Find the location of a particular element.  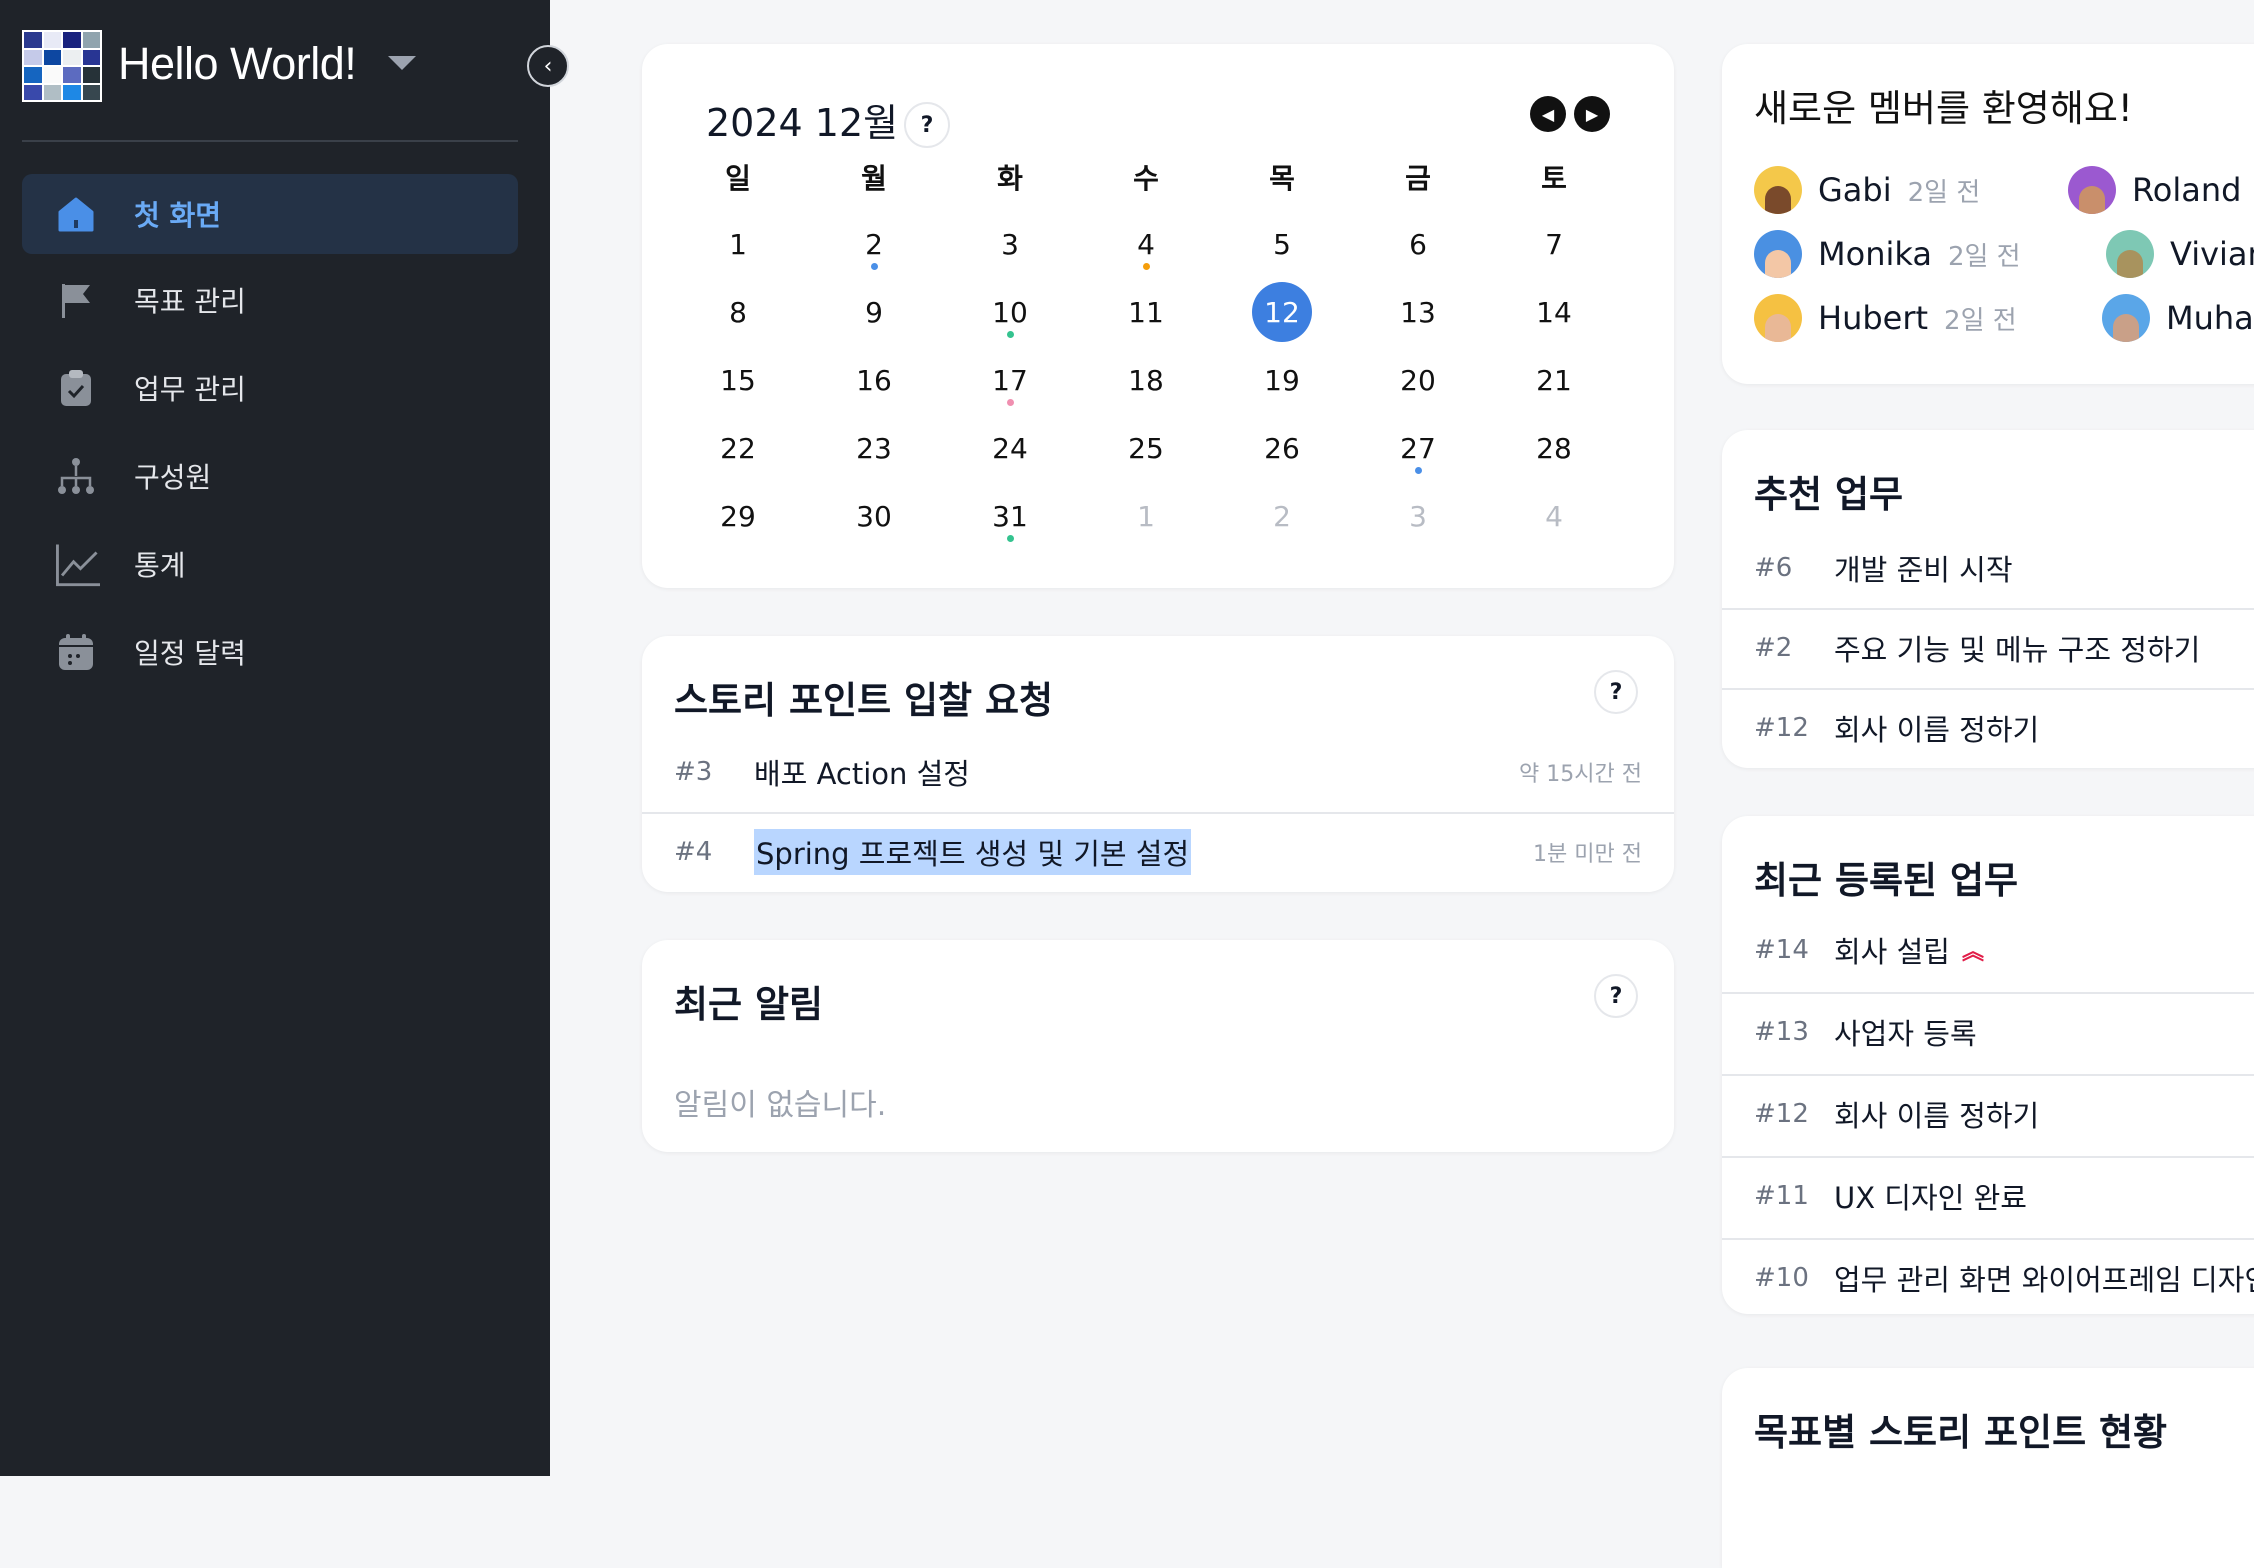

member-item: Monika 2일 전 is located at coordinates (1887, 254).